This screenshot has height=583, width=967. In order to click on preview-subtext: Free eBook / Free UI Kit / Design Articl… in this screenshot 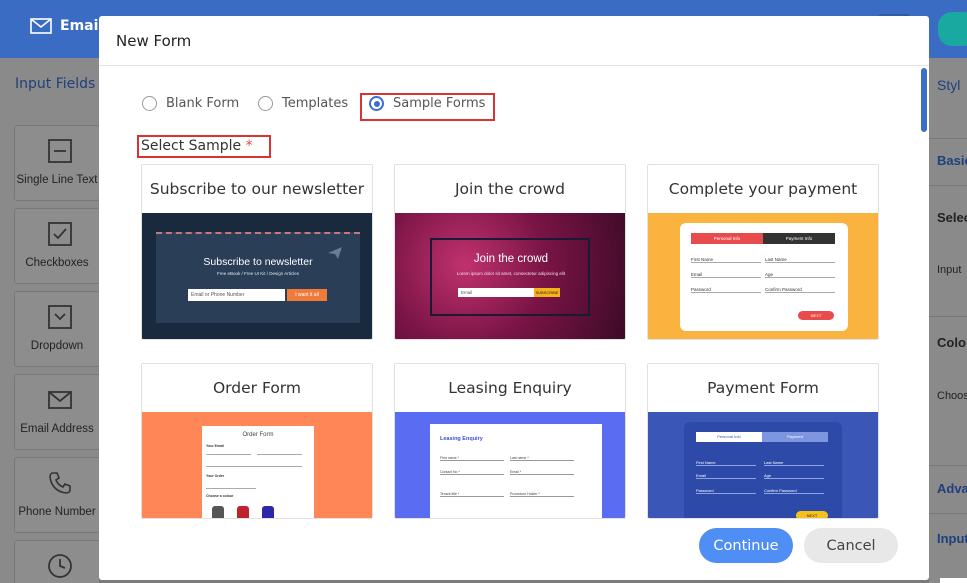, I will do `click(258, 273)`.